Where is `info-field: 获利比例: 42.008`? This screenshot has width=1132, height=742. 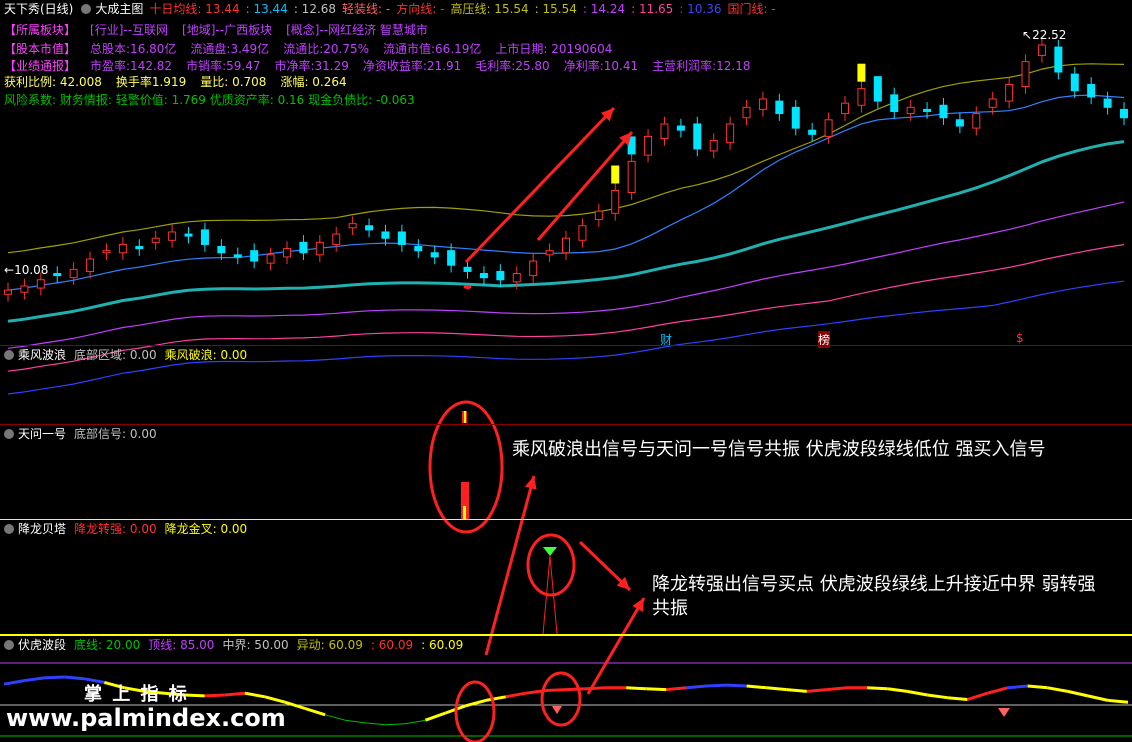 info-field: 获利比例: 42.008 is located at coordinates (53, 82).